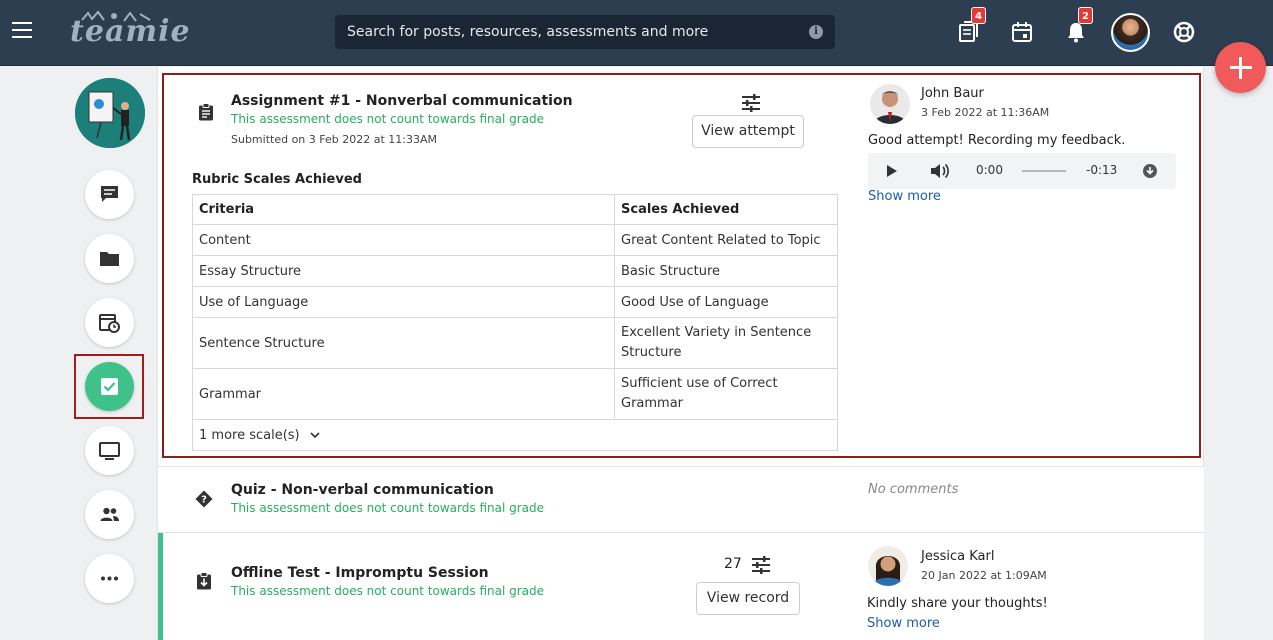 The height and width of the screenshot is (640, 1273). I want to click on scale-cell: Good Use of Language, so click(726, 302).